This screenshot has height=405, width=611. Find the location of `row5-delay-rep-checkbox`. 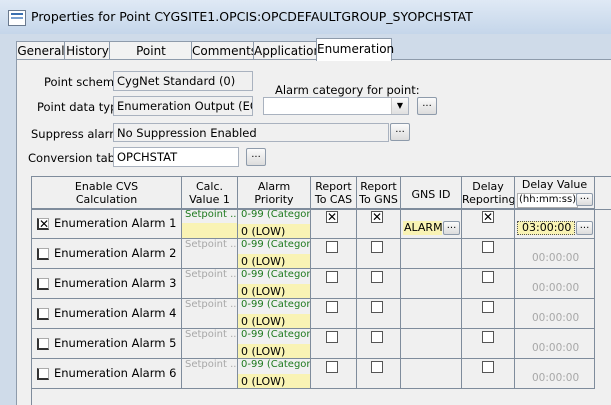

row5-delay-rep-checkbox is located at coordinates (488, 337).